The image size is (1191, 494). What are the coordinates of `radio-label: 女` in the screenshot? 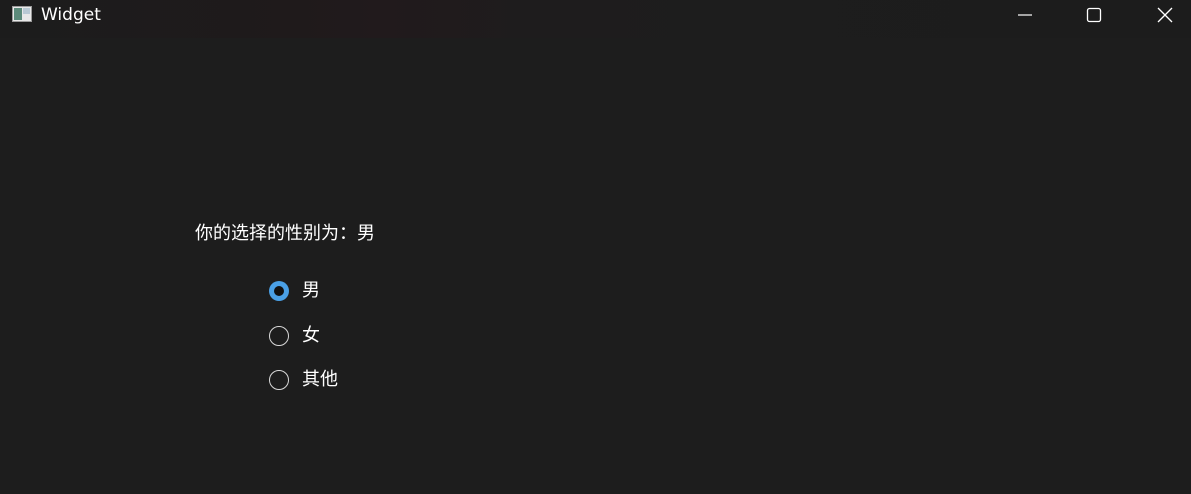 It's located at (311, 335).